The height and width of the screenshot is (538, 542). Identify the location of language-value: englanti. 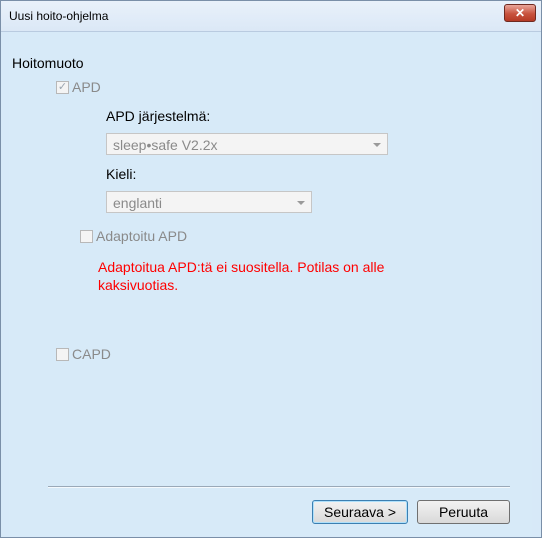
(138, 203).